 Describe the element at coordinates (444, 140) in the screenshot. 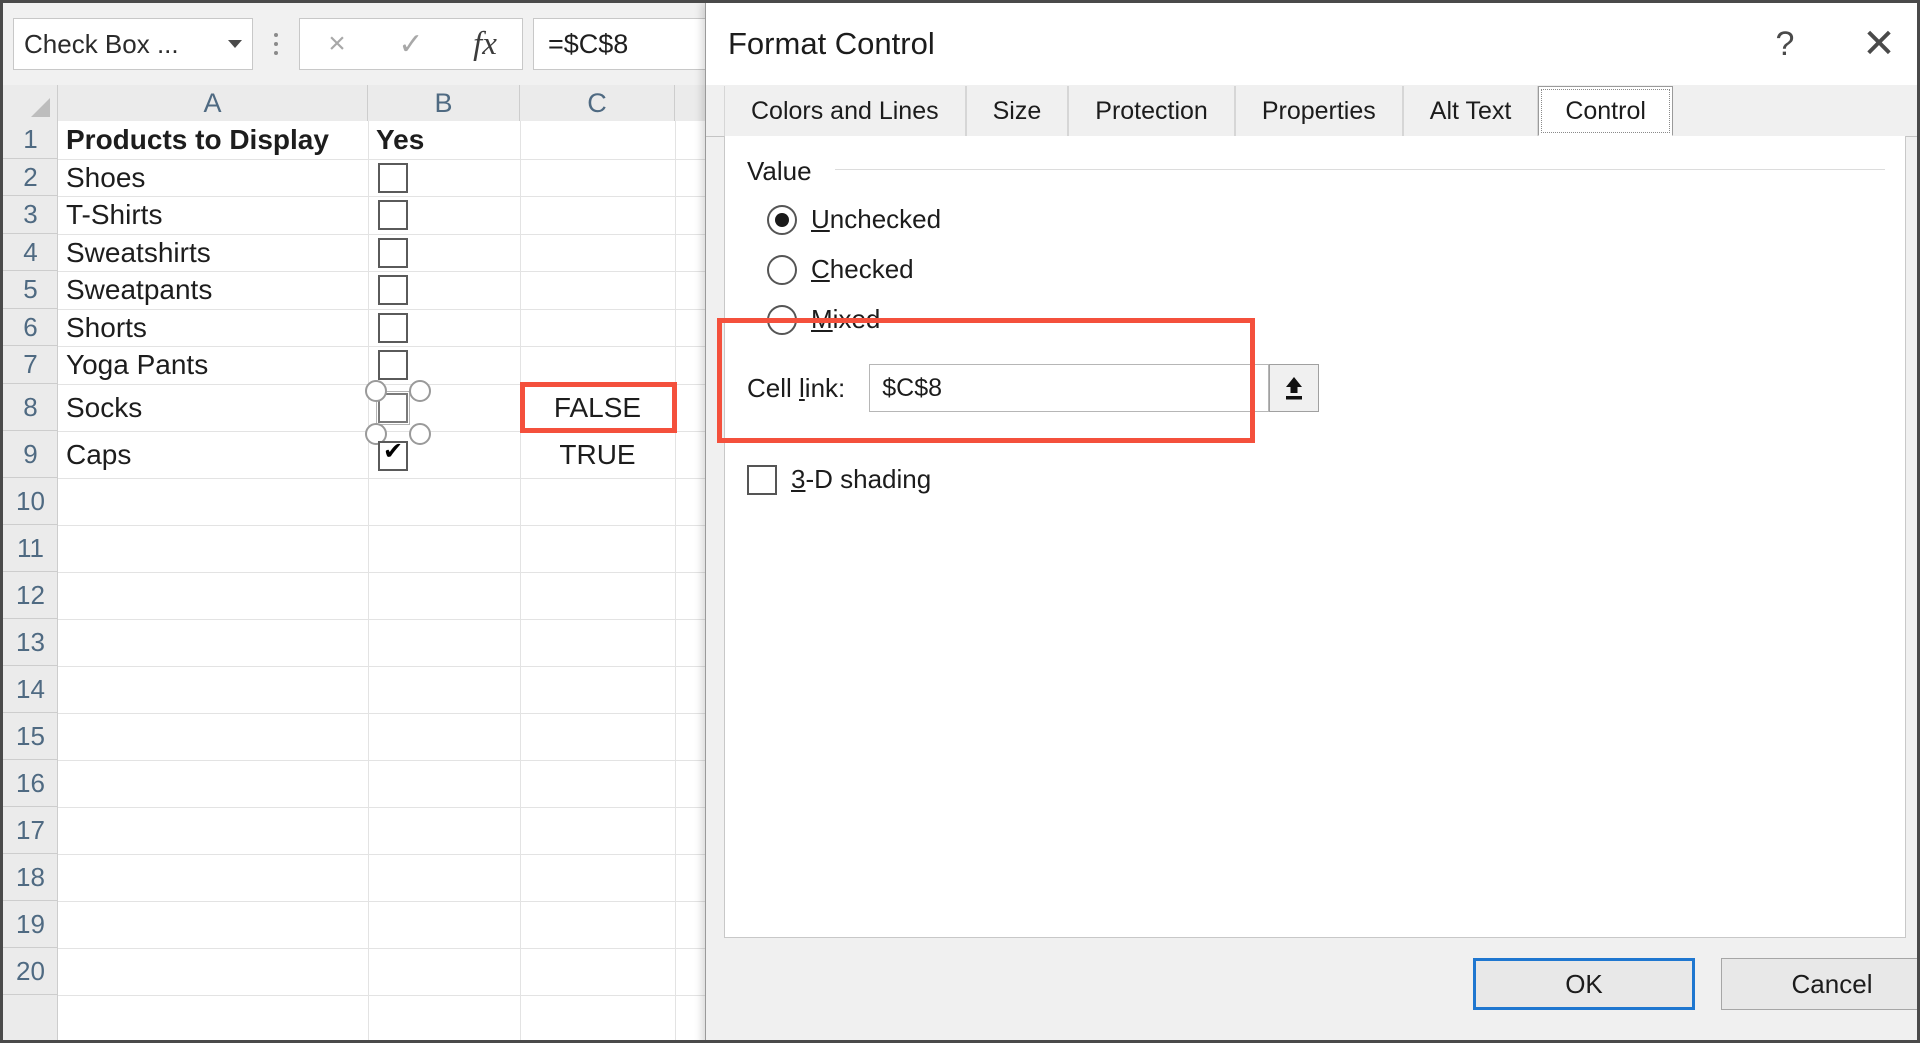

I see `cell-b1: Yes` at that location.